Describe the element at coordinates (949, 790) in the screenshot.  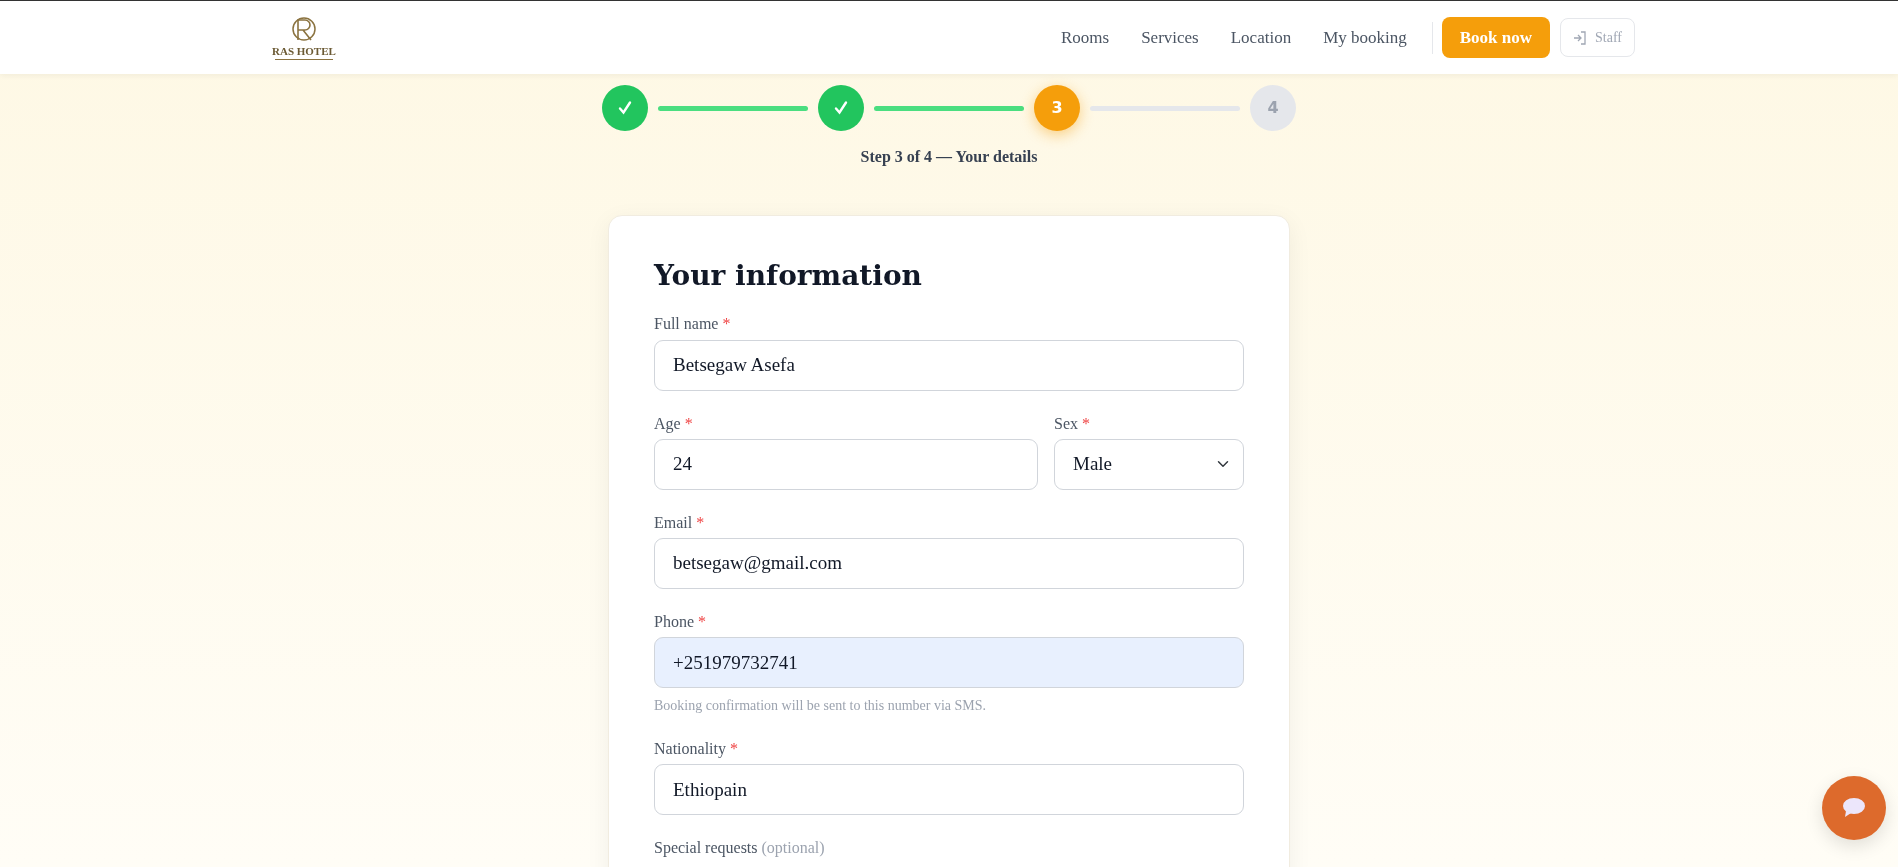
I see `input-field: Ethiopain` at that location.